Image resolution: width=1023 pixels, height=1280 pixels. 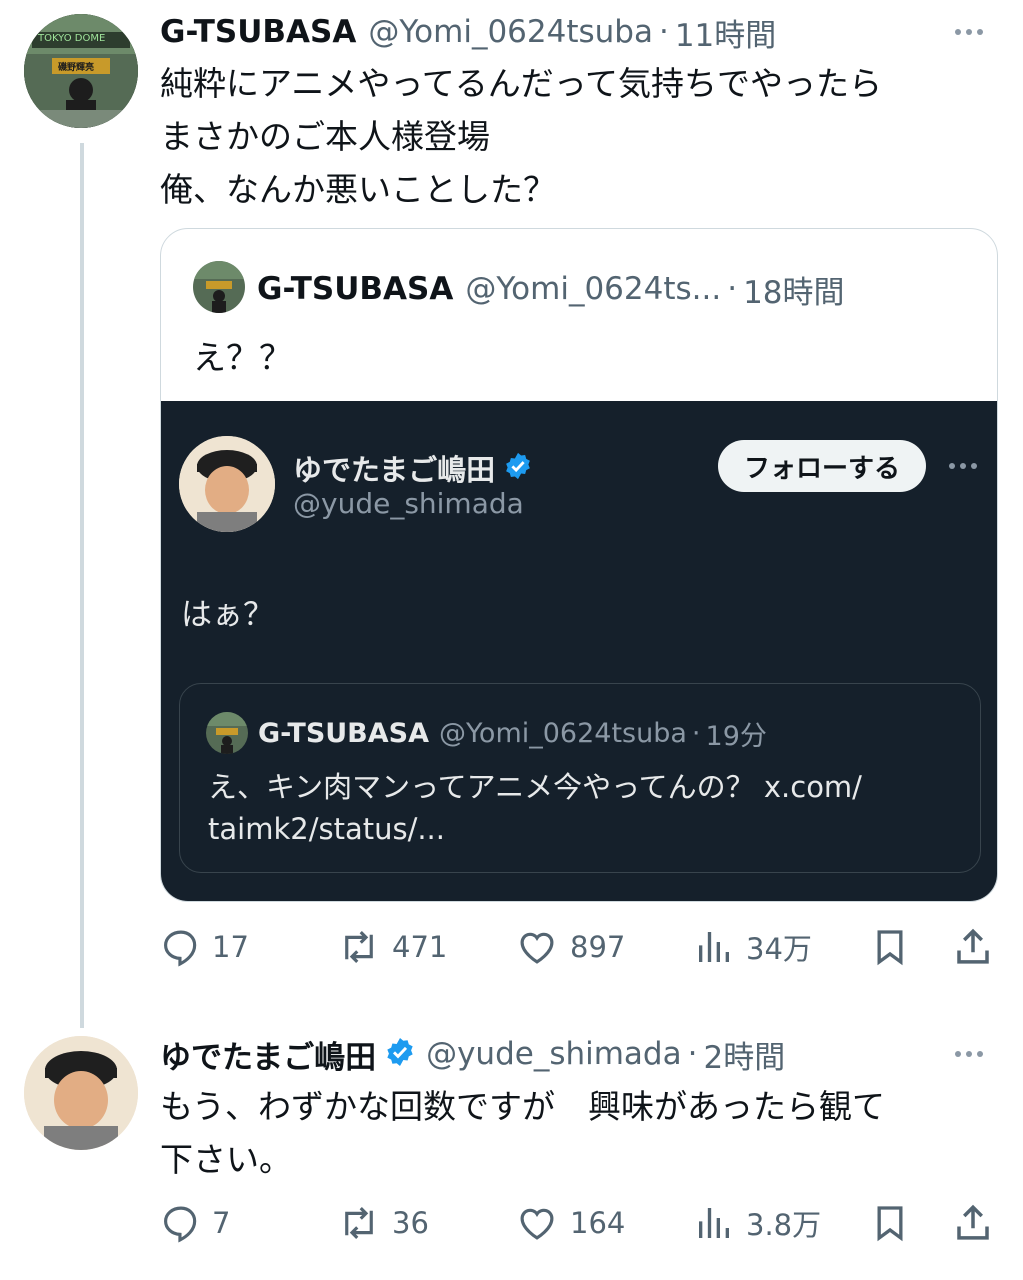 I want to click on reply-author-avatar, so click(x=81, y=1093).